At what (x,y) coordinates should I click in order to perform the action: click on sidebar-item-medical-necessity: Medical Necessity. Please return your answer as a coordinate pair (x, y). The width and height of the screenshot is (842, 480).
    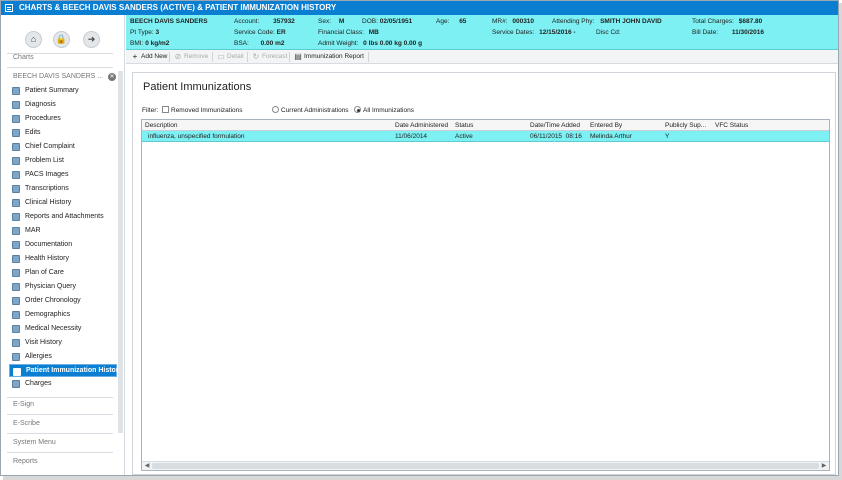
    Looking at the image, I should click on (63, 329).